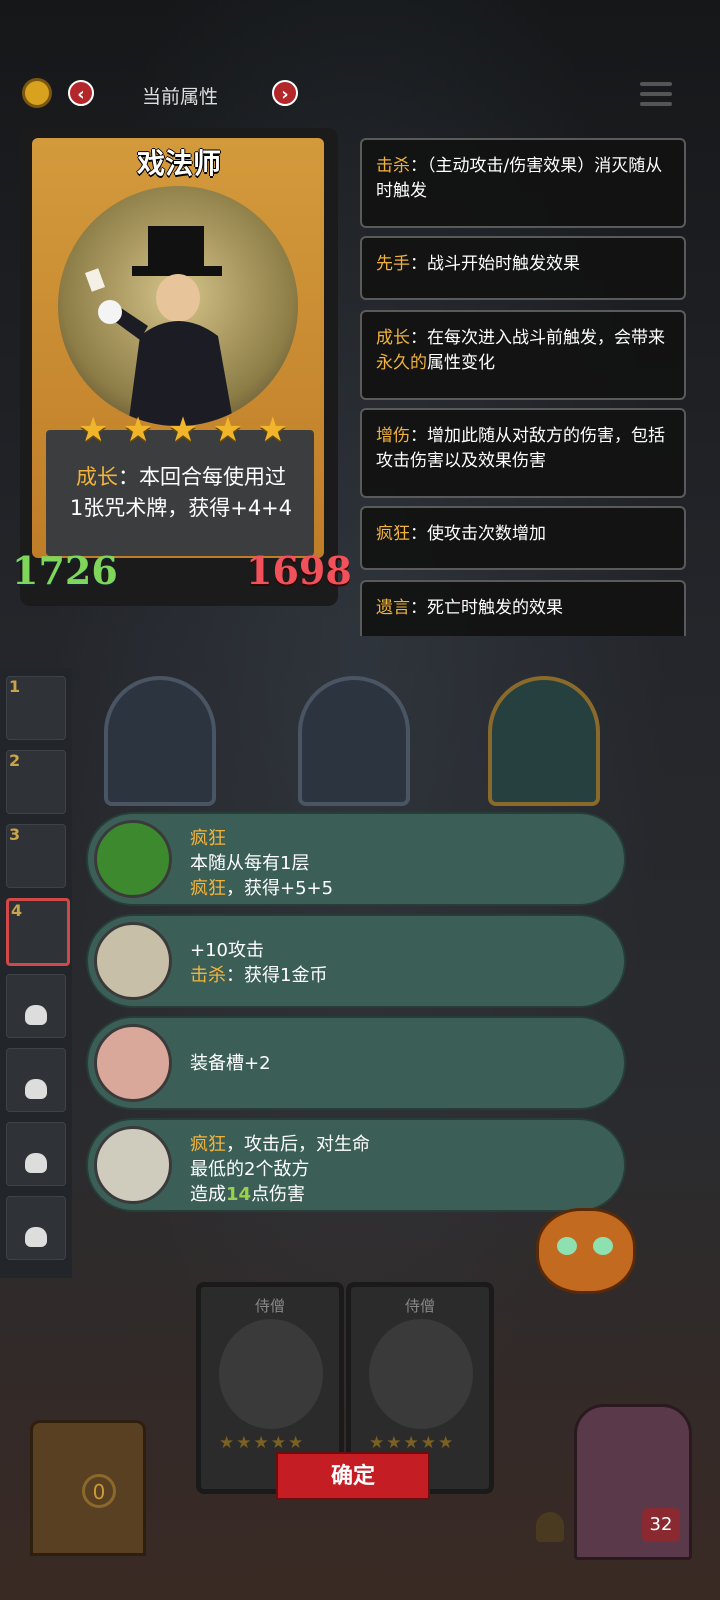 Image resolution: width=720 pixels, height=1600 pixels. I want to click on glossary-kill: 击杀：（主动攻击/伤害效果）消灭随从时触发, so click(523, 183).